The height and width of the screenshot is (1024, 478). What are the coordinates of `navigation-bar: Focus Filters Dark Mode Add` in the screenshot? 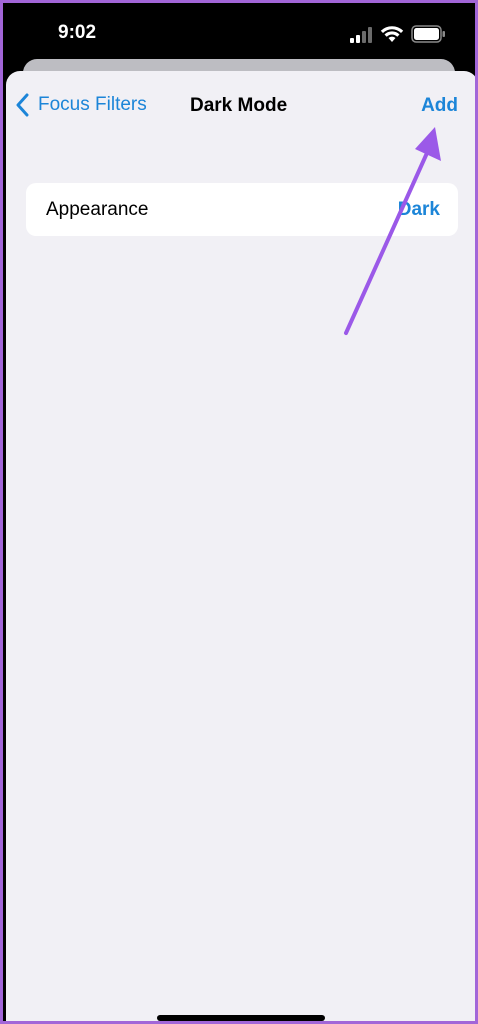 It's located at (240, 106).